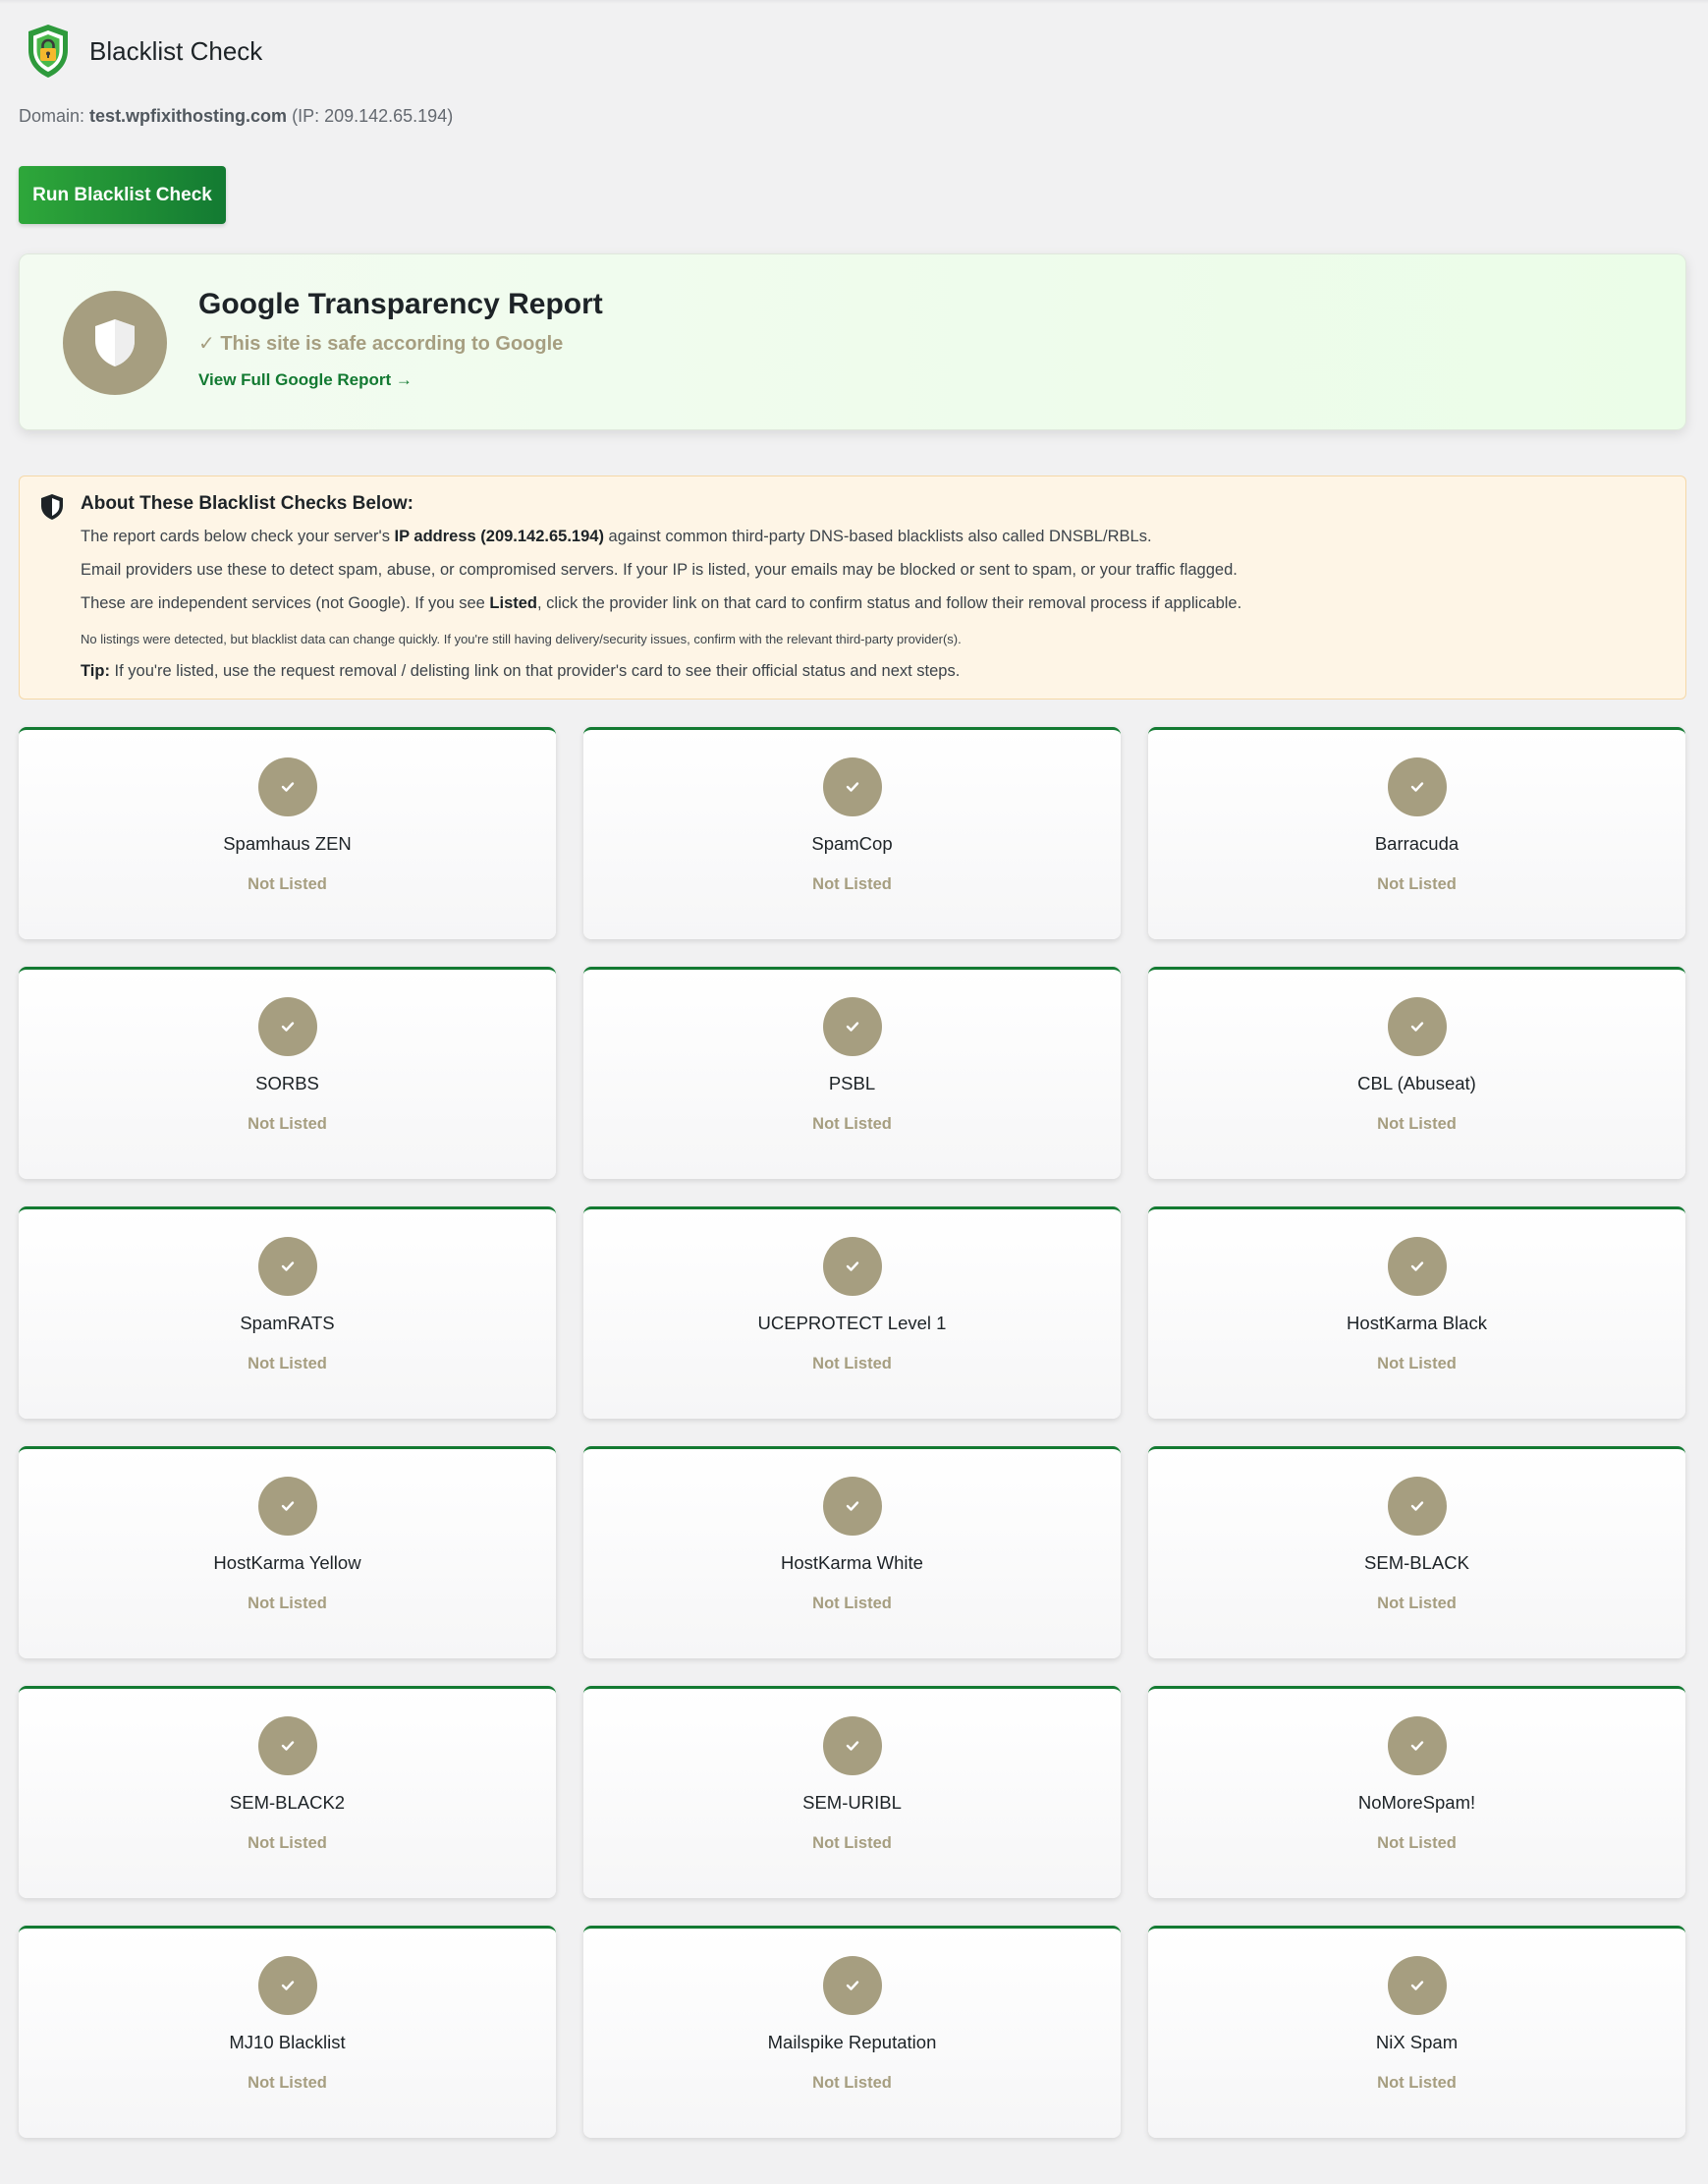 The height and width of the screenshot is (2184, 1708). Describe the element at coordinates (48, 51) in the screenshot. I see `shield-lock-logo-icon` at that location.